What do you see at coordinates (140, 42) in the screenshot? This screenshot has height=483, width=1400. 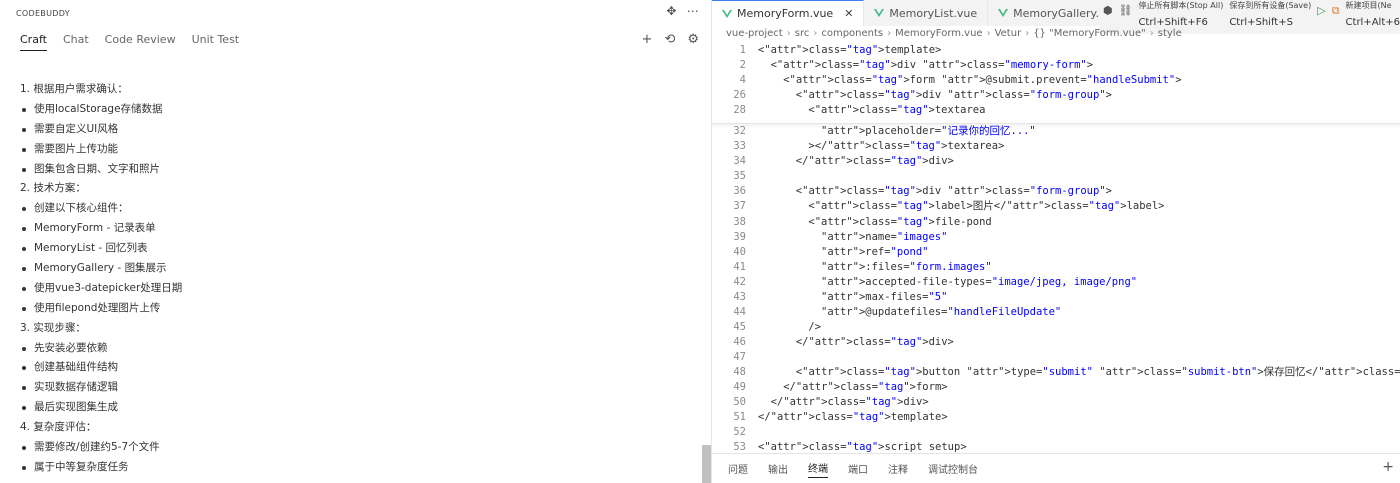 I see `tab-code-review: Code Review` at bounding box center [140, 42].